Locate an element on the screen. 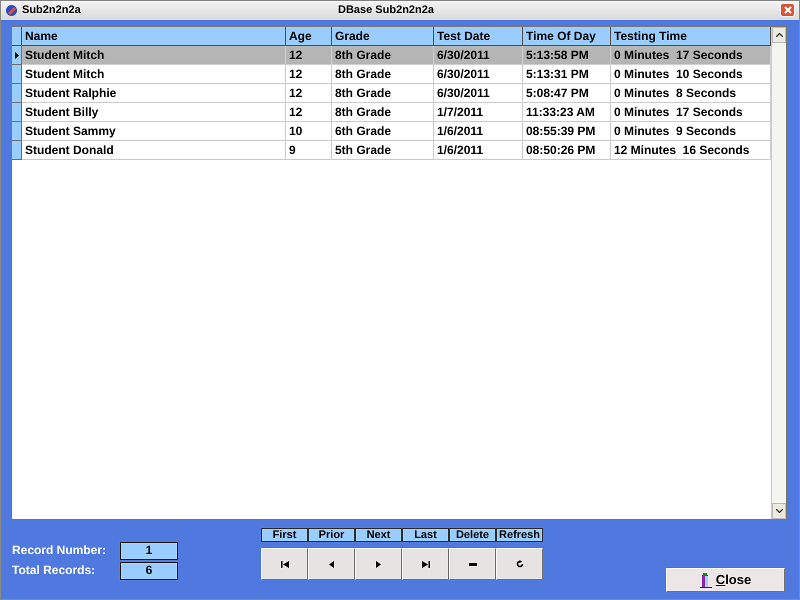 The height and width of the screenshot is (600, 800). scroll-up-icon is located at coordinates (779, 35).